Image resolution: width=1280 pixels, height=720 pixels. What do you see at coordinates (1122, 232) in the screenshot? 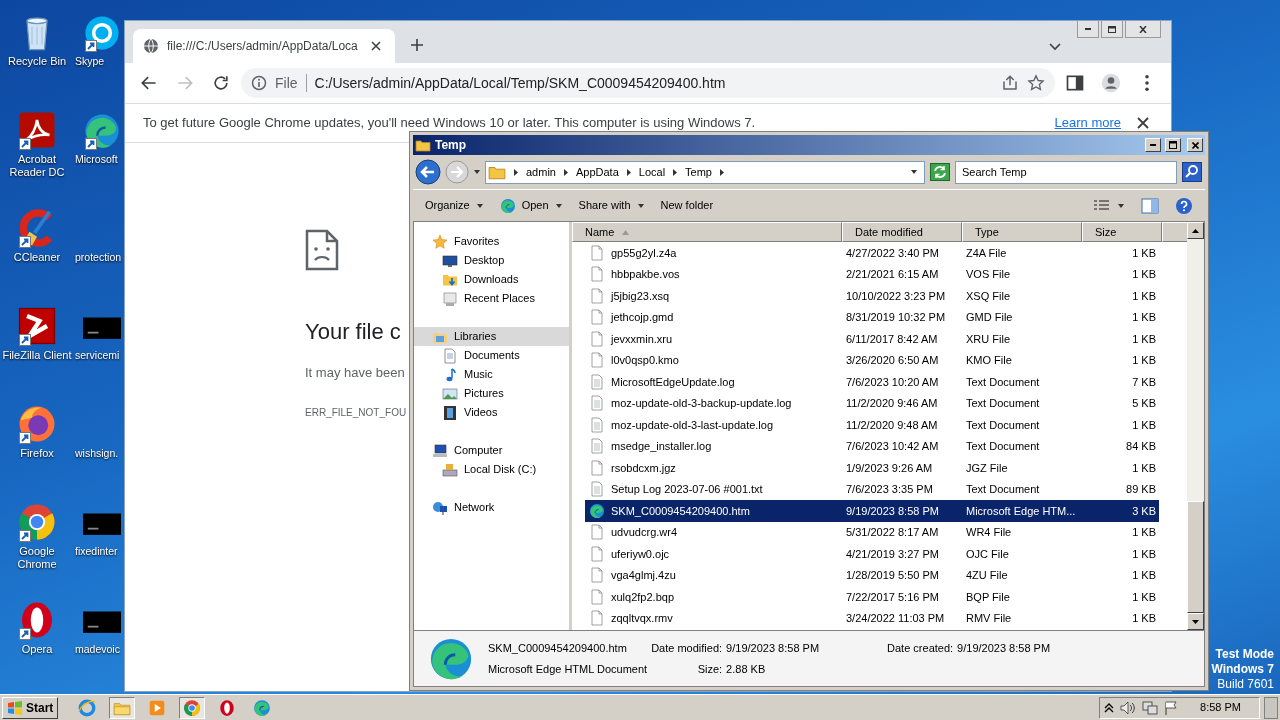
I see `column-header: Size` at bounding box center [1122, 232].